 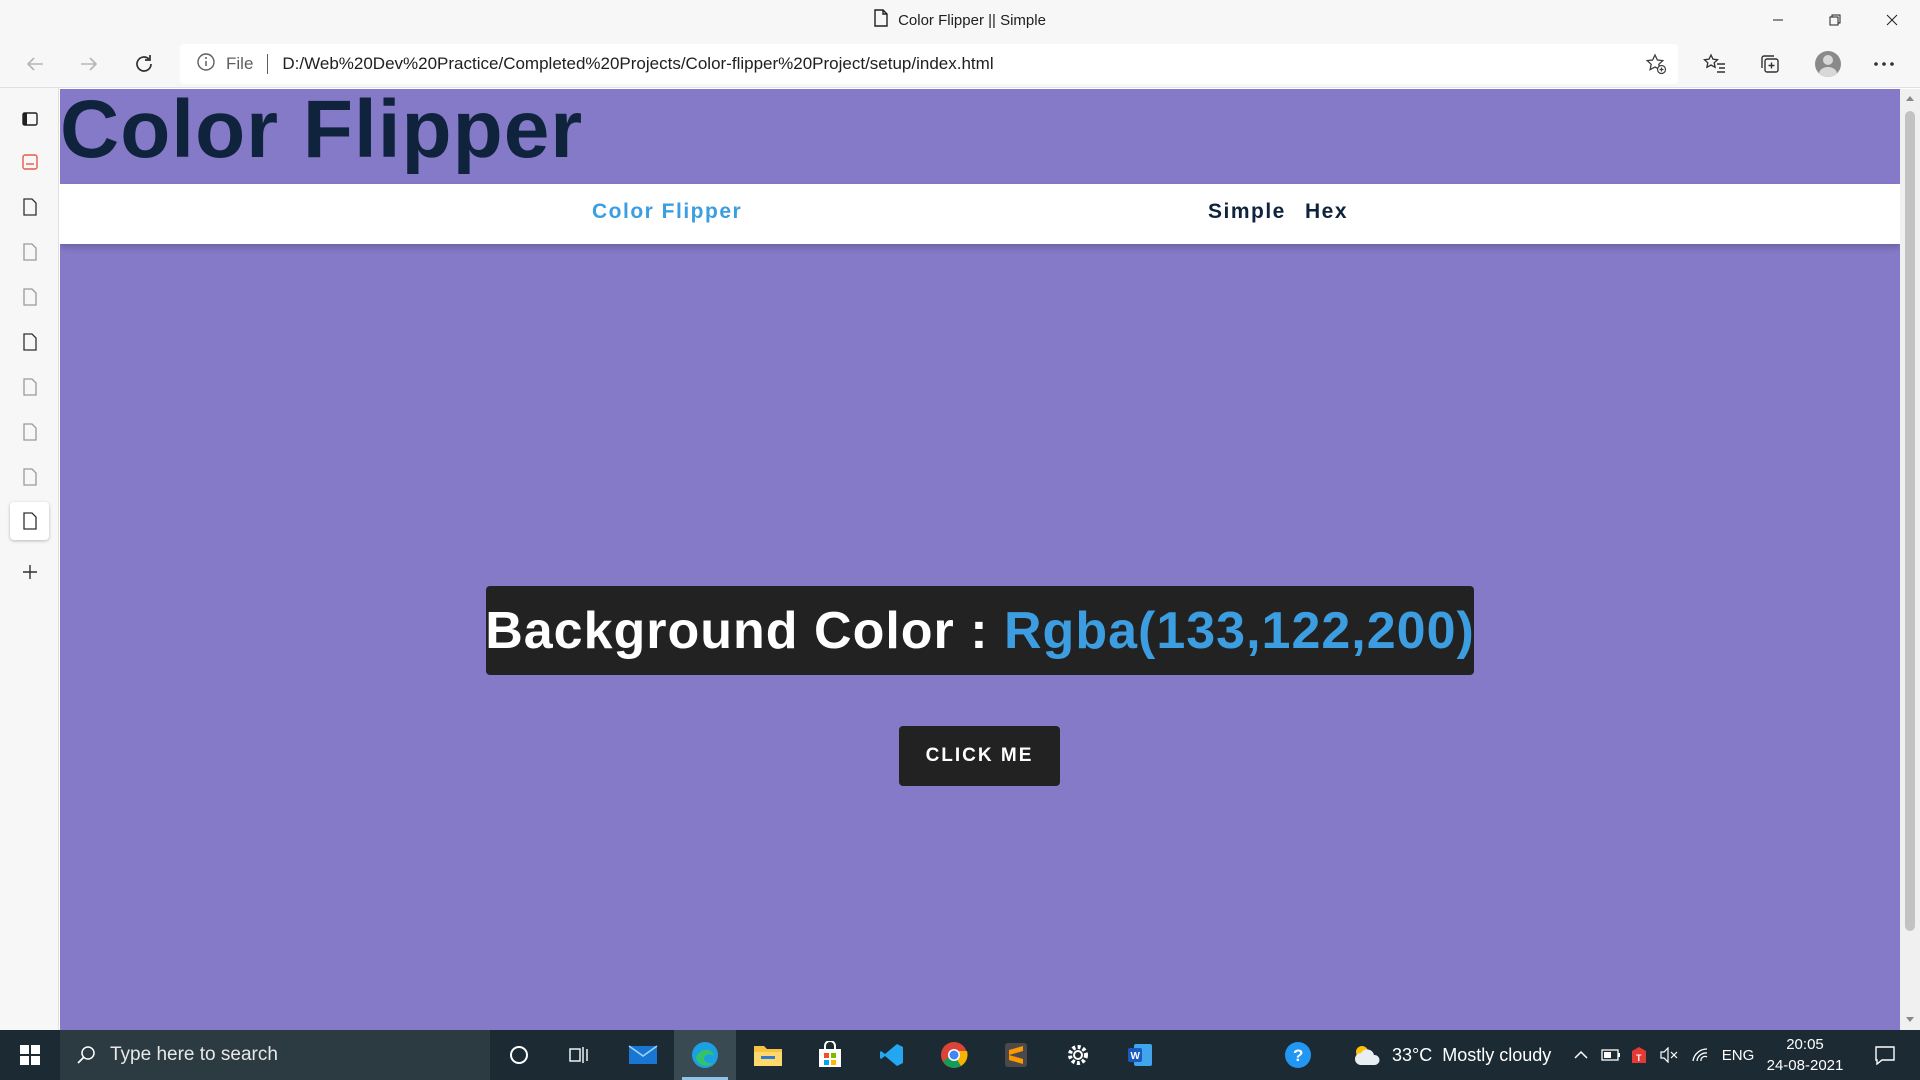 What do you see at coordinates (1910, 98) in the screenshot?
I see `scroll-up-icon` at bounding box center [1910, 98].